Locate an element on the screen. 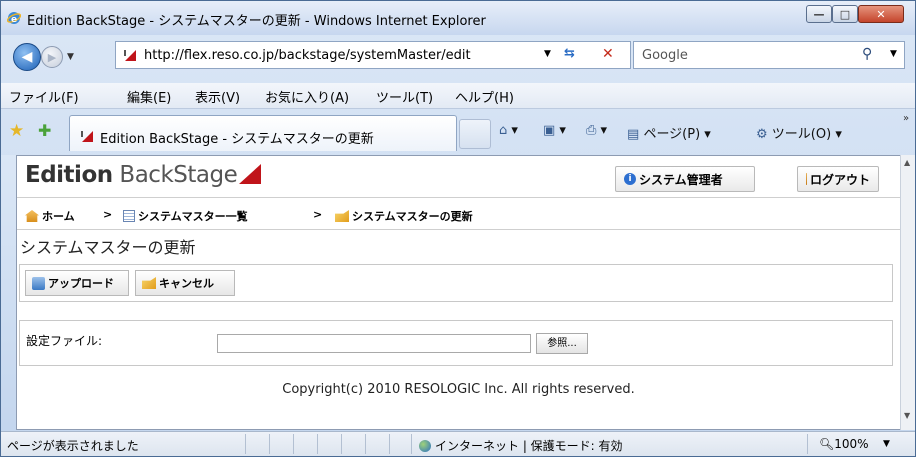 The image size is (916, 457). address-dropdown-icon: ▼ is located at coordinates (547, 54).